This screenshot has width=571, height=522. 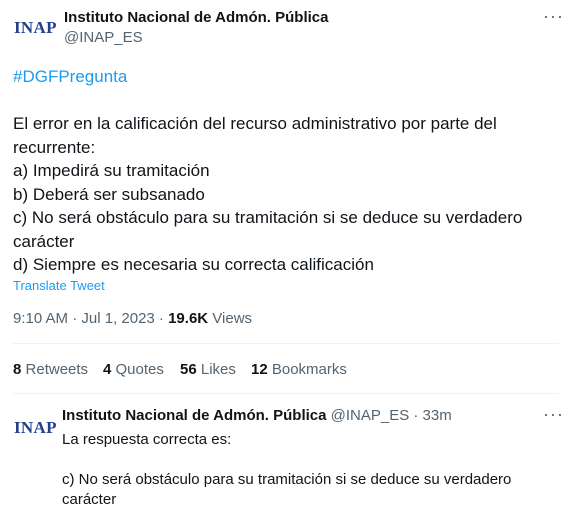 I want to click on tweet-line: b) Deberá ser subsanado, so click(x=109, y=194).